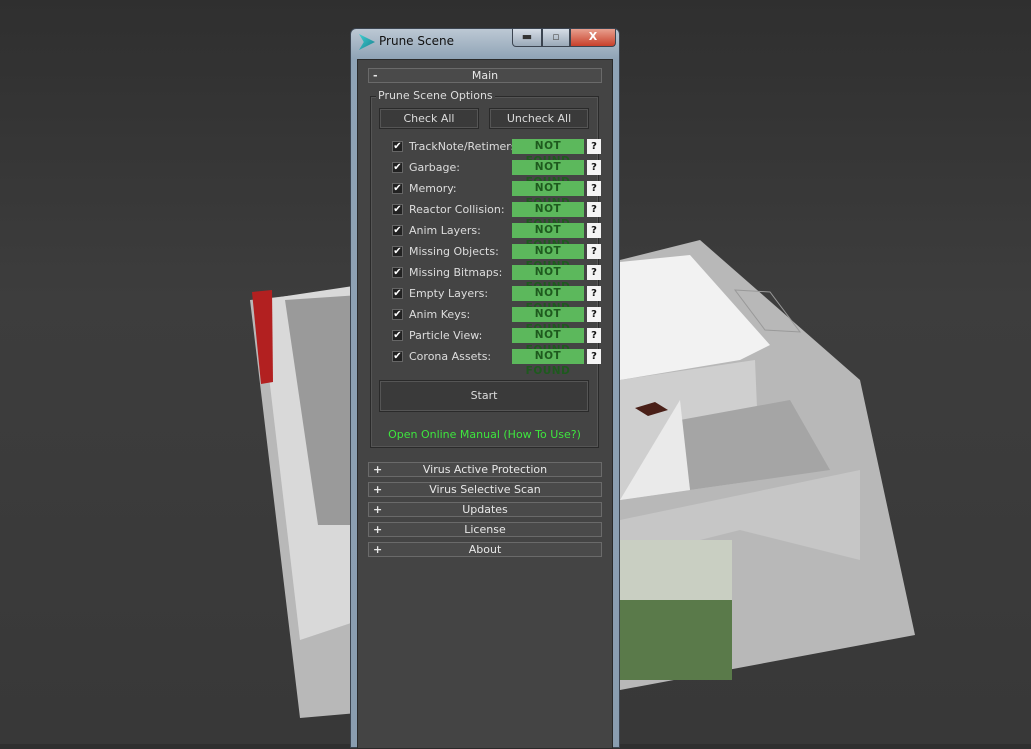  I want to click on option-label: Reactor Collision:, so click(457, 209).